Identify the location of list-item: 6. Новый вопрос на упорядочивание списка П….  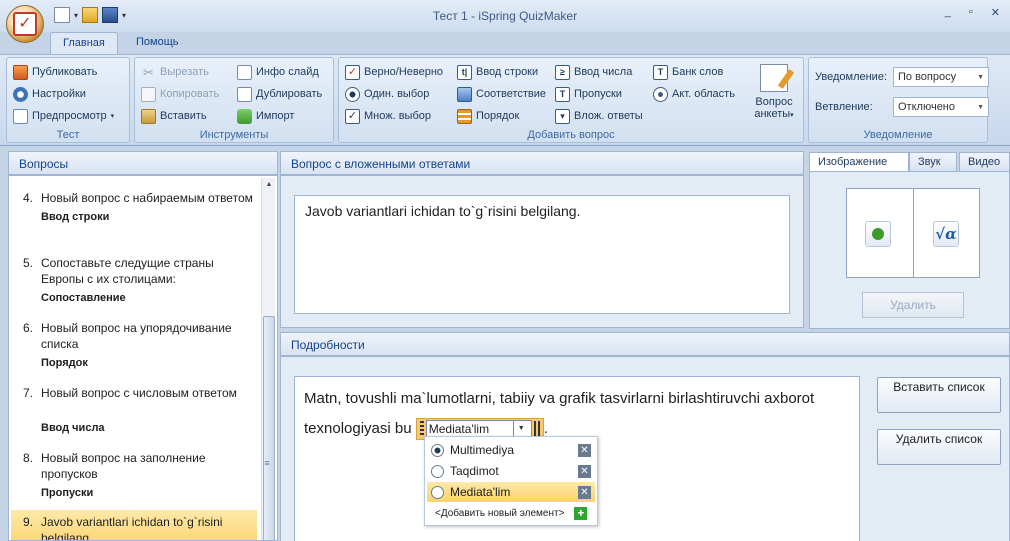
(139, 345).